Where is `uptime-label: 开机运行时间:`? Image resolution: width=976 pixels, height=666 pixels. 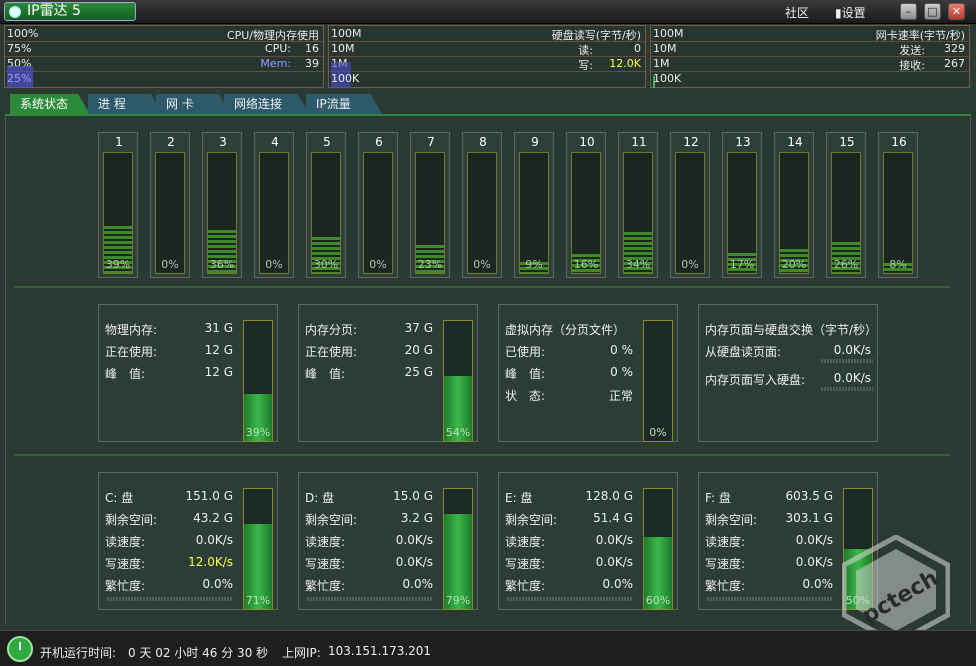 uptime-label: 开机运行时间: is located at coordinates (78, 653).